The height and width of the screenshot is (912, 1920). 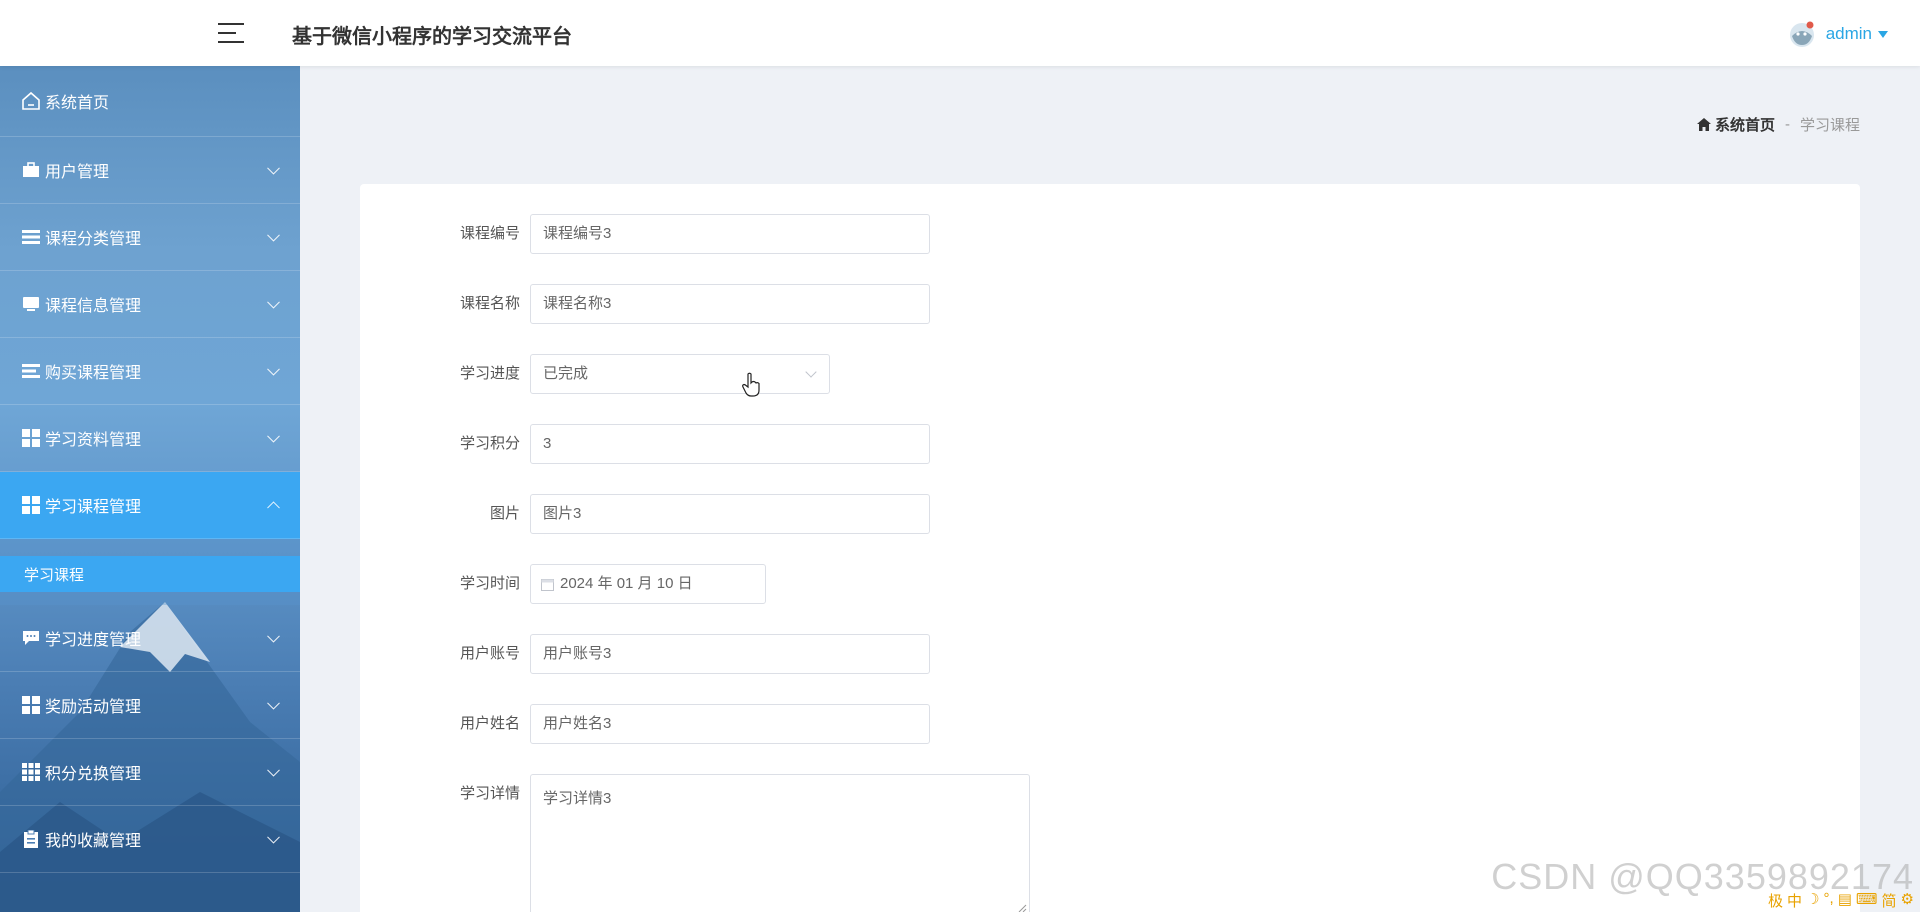 I want to click on form-row-points: 学习积分 3, so click(x=645, y=444).